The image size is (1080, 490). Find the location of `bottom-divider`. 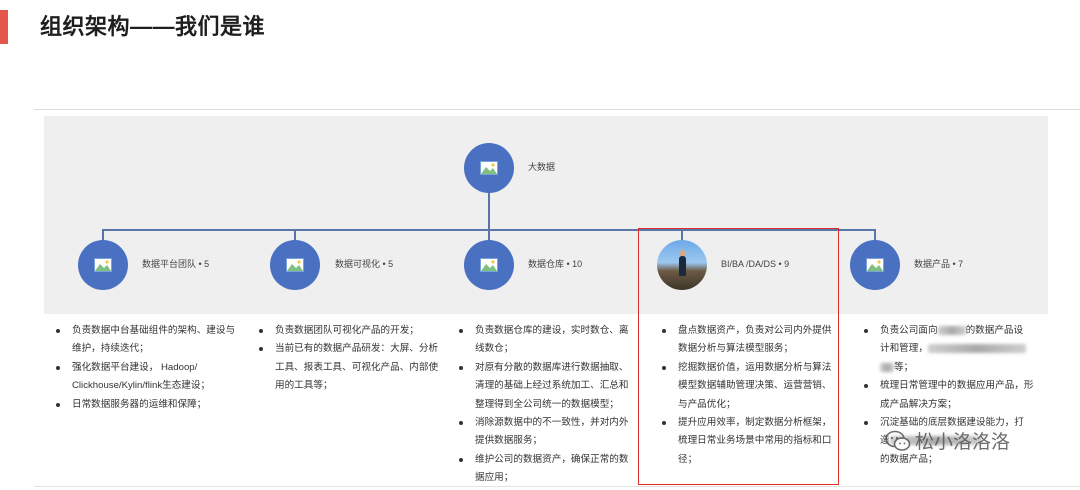

bottom-divider is located at coordinates (557, 486).